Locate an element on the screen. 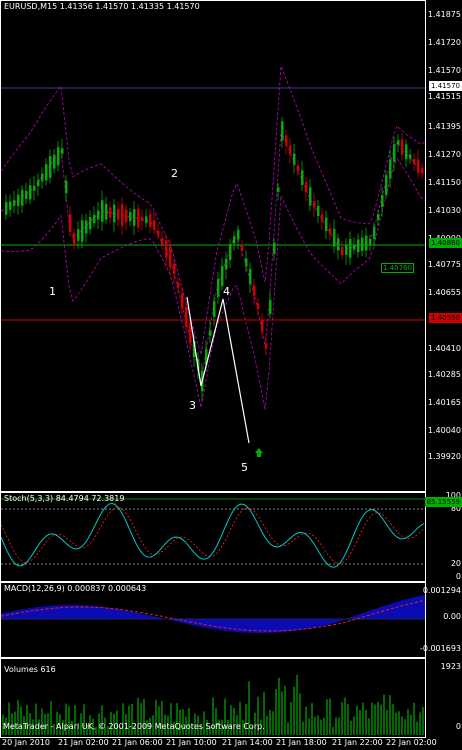 The height and width of the screenshot is (750, 462). price-tick: 1.40285 is located at coordinates (444, 374).